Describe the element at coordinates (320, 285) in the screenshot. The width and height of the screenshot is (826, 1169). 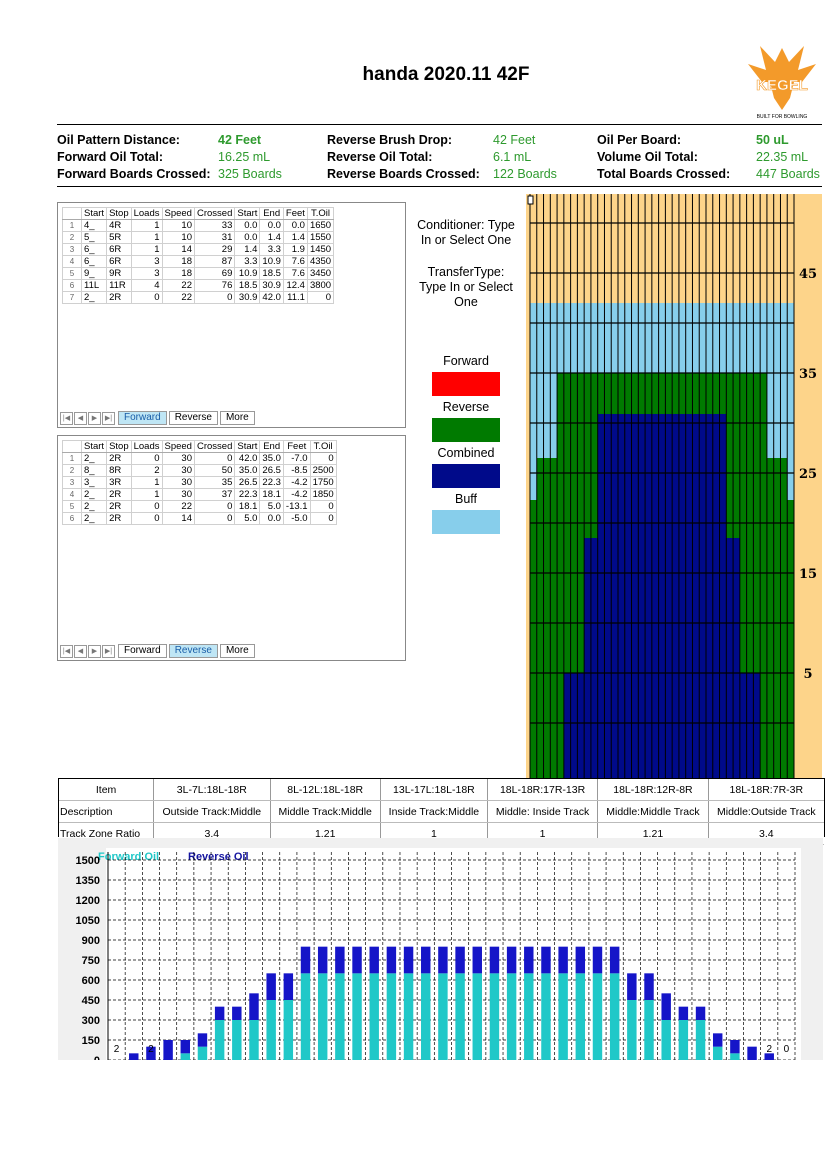
I see `forward-table-cell: 3800` at that location.